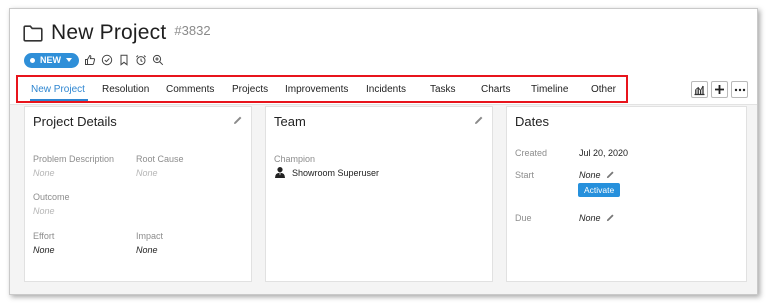  Describe the element at coordinates (44, 173) in the screenshot. I see `problem-description-value: None` at that location.